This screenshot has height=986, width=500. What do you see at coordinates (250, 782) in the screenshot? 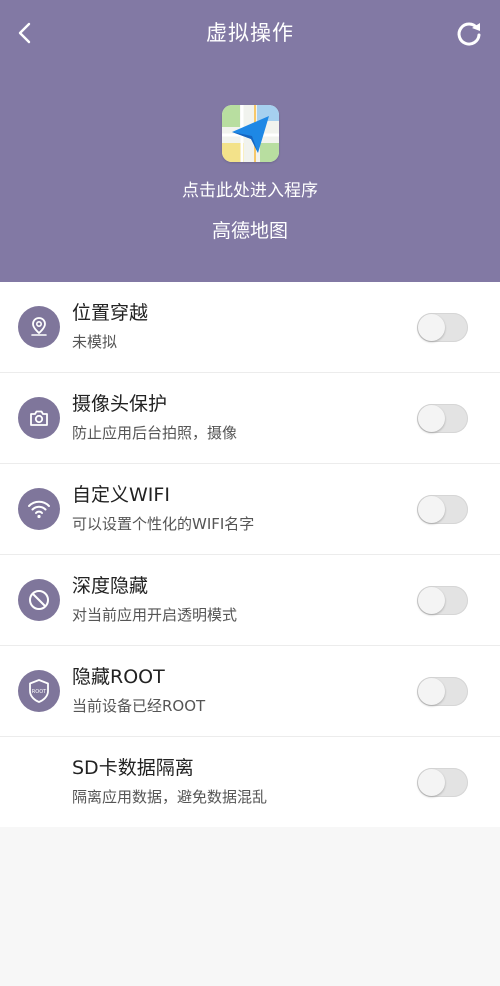
I see `setting-row-sd: SD卡数据隔离 隔离应用数据，避免数据混乱` at bounding box center [250, 782].